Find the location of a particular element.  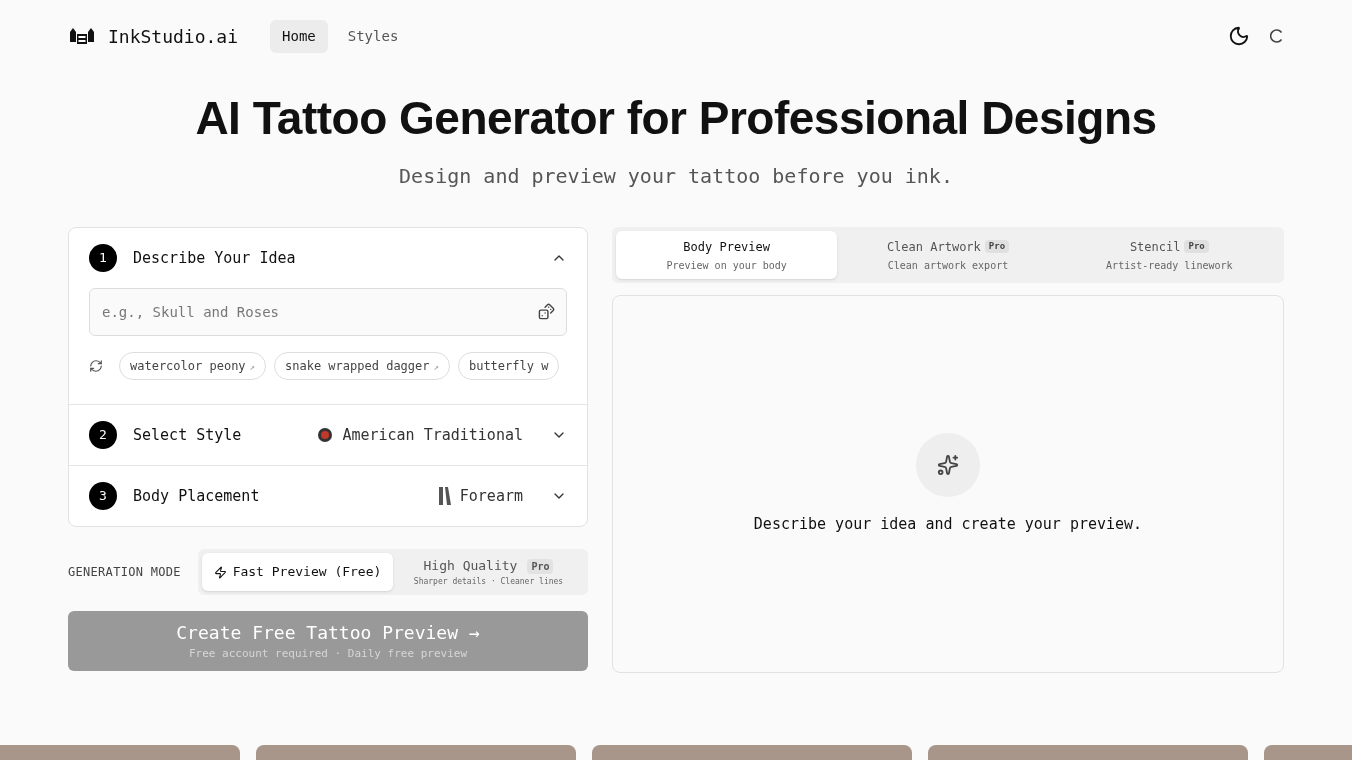

nav-link: Styles is located at coordinates (373, 36).